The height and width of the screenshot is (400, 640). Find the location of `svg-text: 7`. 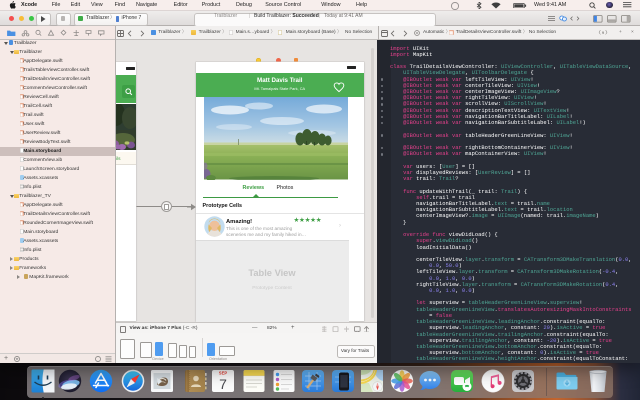

svg-text: 7 is located at coordinates (223, 384).